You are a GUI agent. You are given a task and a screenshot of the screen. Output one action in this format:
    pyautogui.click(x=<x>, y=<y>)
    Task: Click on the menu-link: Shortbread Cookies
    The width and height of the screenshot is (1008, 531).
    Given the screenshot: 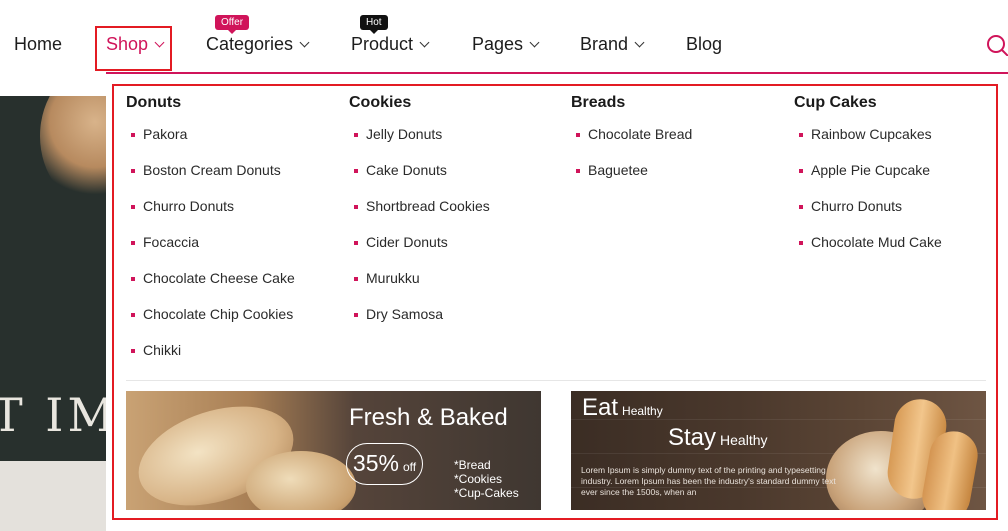 What is the action you would take?
    pyautogui.click(x=419, y=216)
    